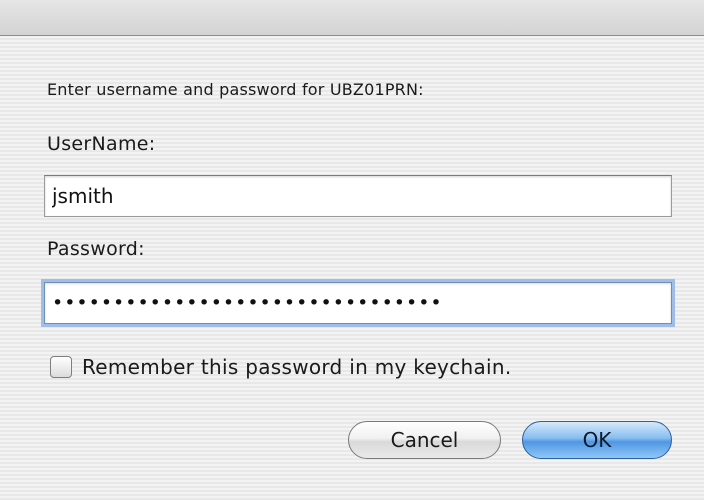 The height and width of the screenshot is (500, 704). Describe the element at coordinates (96, 249) in the screenshot. I see `password-label: Password:` at that location.